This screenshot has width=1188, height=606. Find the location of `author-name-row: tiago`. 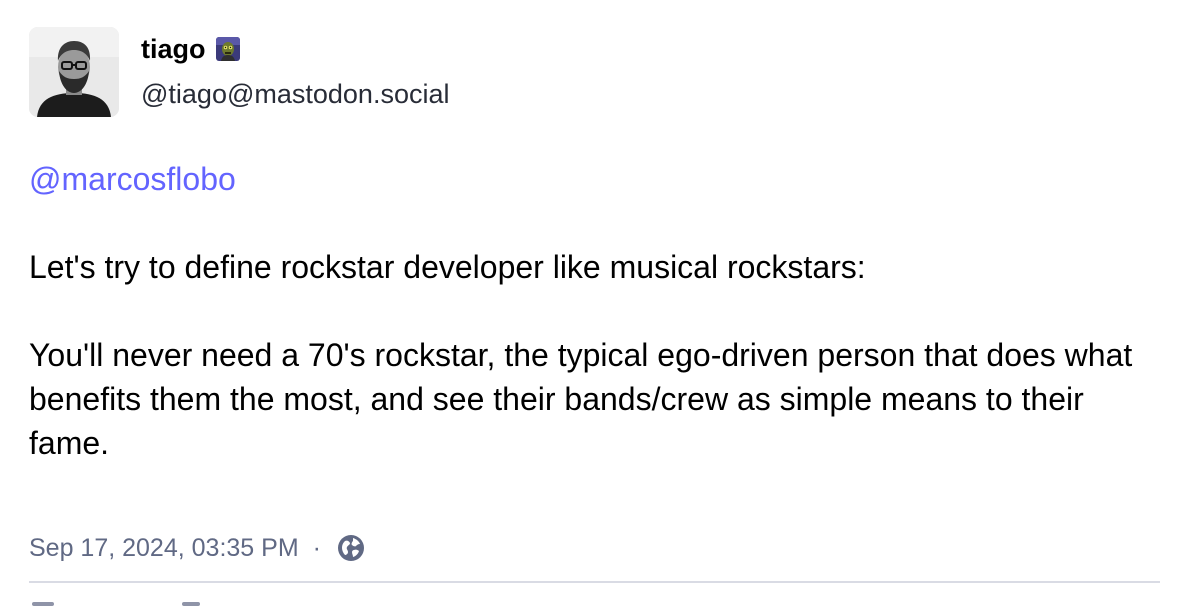

author-name-row: tiago is located at coordinates (190, 49).